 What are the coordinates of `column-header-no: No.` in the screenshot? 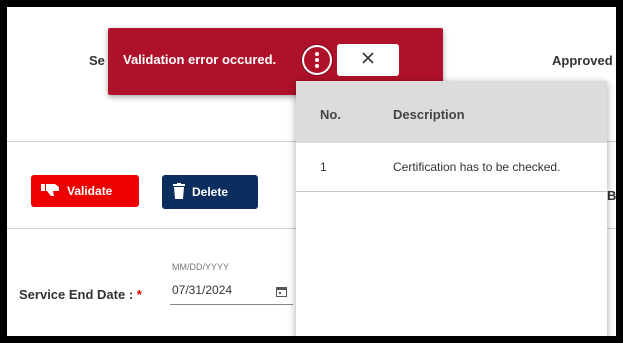 It's located at (330, 114).